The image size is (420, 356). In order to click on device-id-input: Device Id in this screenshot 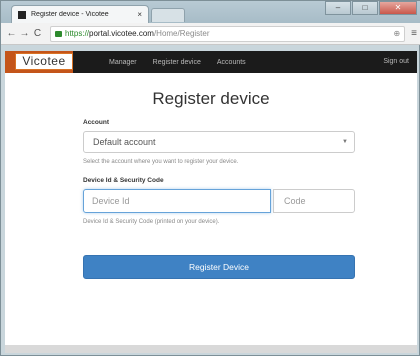, I will do `click(177, 201)`.